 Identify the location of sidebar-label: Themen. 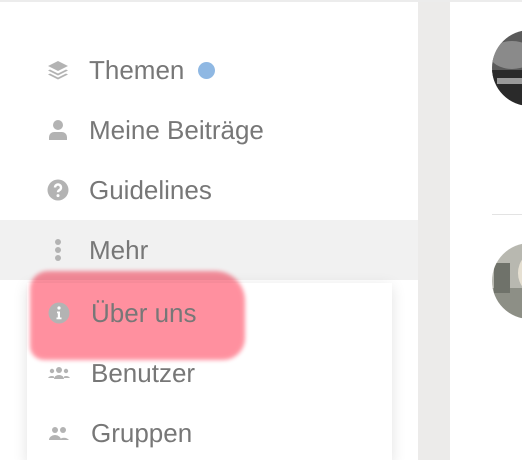
(136, 70).